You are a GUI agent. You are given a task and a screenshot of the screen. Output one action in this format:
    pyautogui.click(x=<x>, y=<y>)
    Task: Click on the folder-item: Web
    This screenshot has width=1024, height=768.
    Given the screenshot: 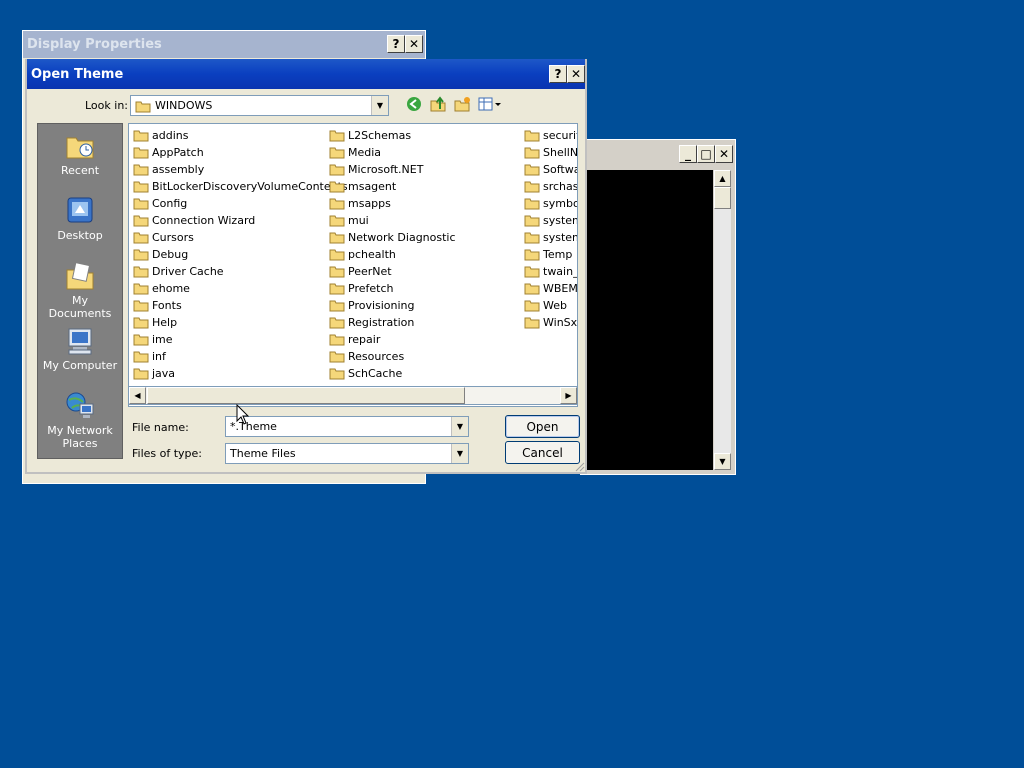 What is the action you would take?
    pyautogui.click(x=550, y=305)
    